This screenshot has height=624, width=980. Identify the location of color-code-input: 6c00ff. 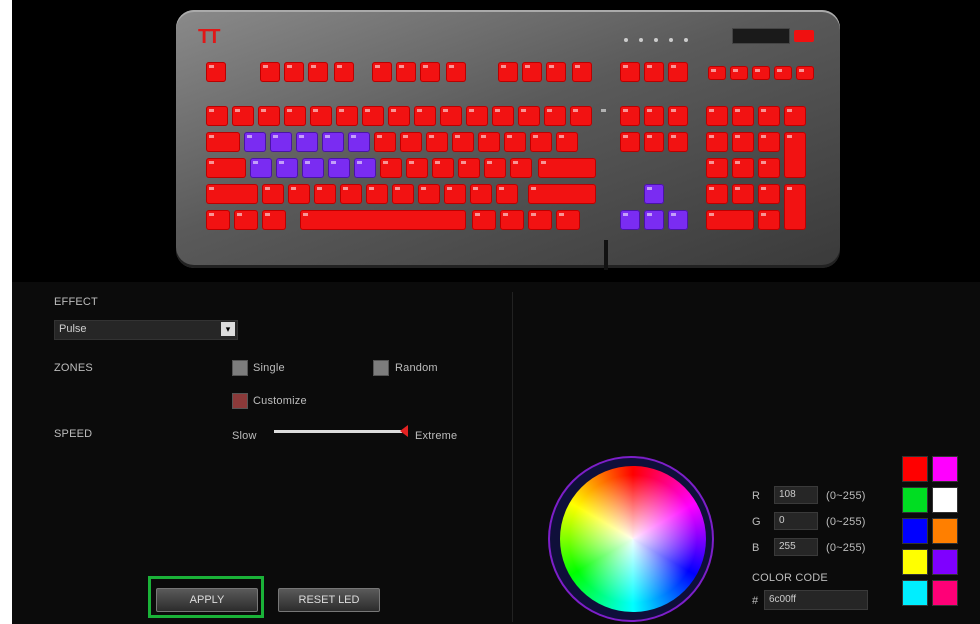
(816, 600).